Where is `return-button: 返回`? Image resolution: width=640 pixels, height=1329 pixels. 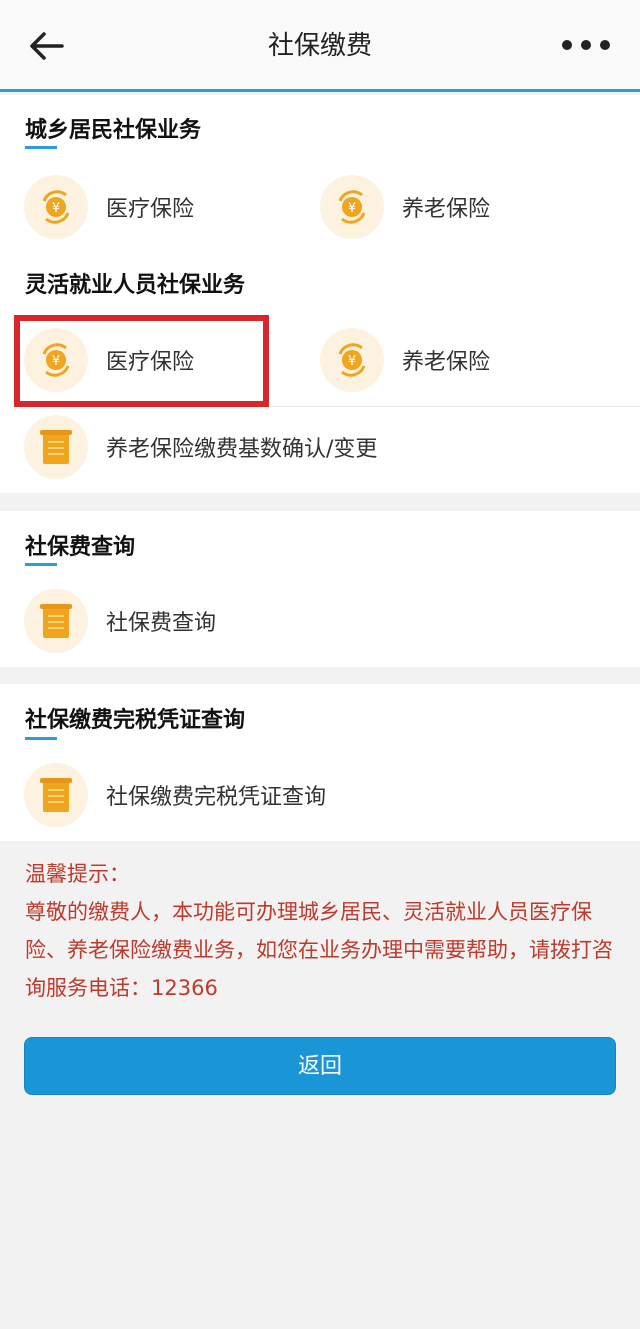 return-button: 返回 is located at coordinates (320, 1066).